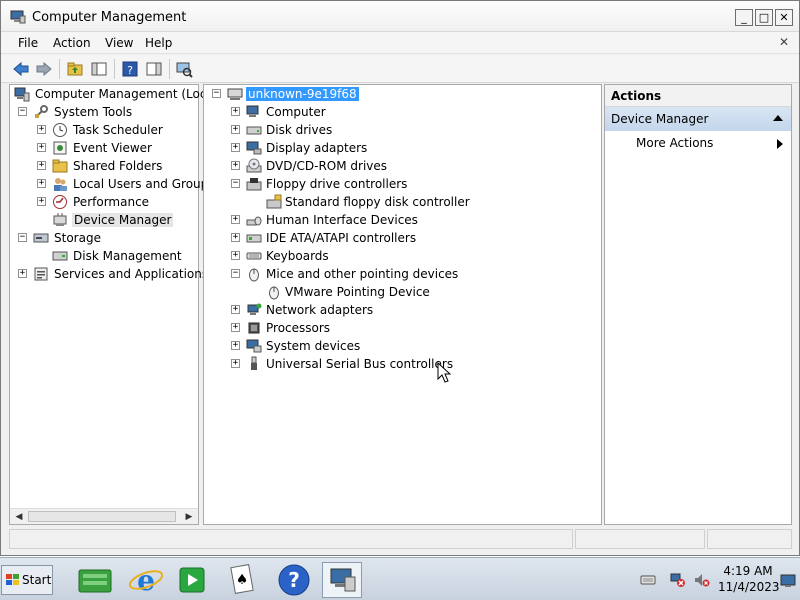 The image size is (800, 600). I want to click on title-bar: Computer Management _ □ ✕, so click(400, 16).